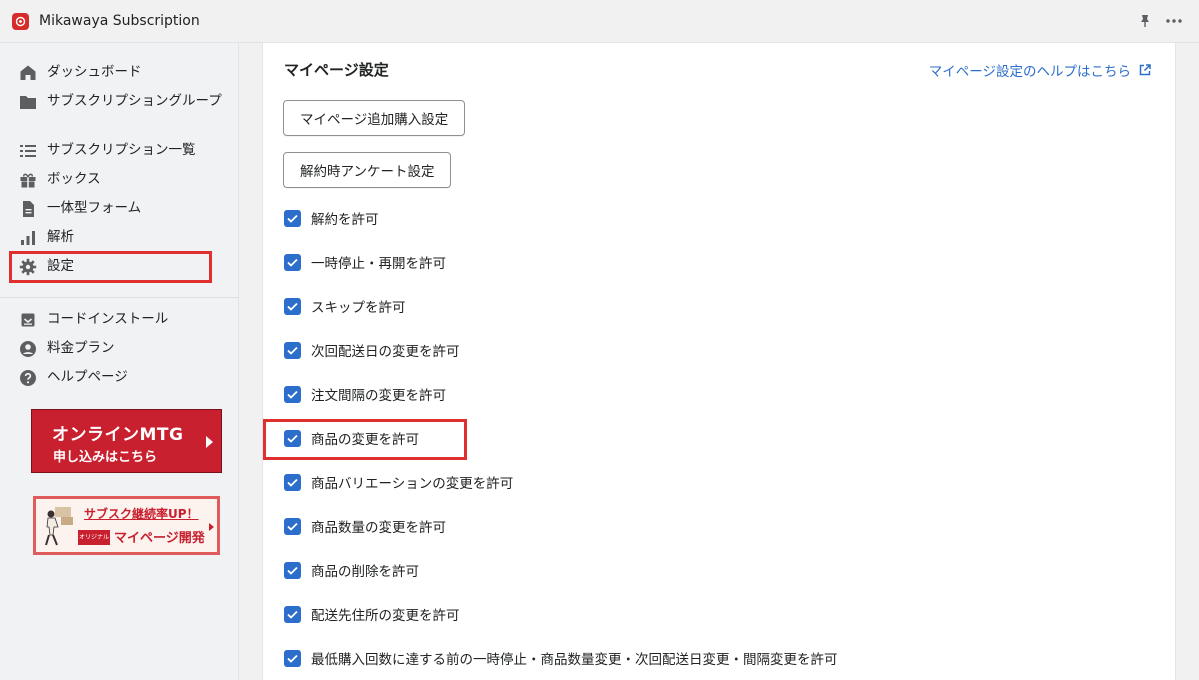 This screenshot has width=1199, height=680. I want to click on checkbox-allow-interval-change: 注文間隔の変更を許可, so click(365, 394).